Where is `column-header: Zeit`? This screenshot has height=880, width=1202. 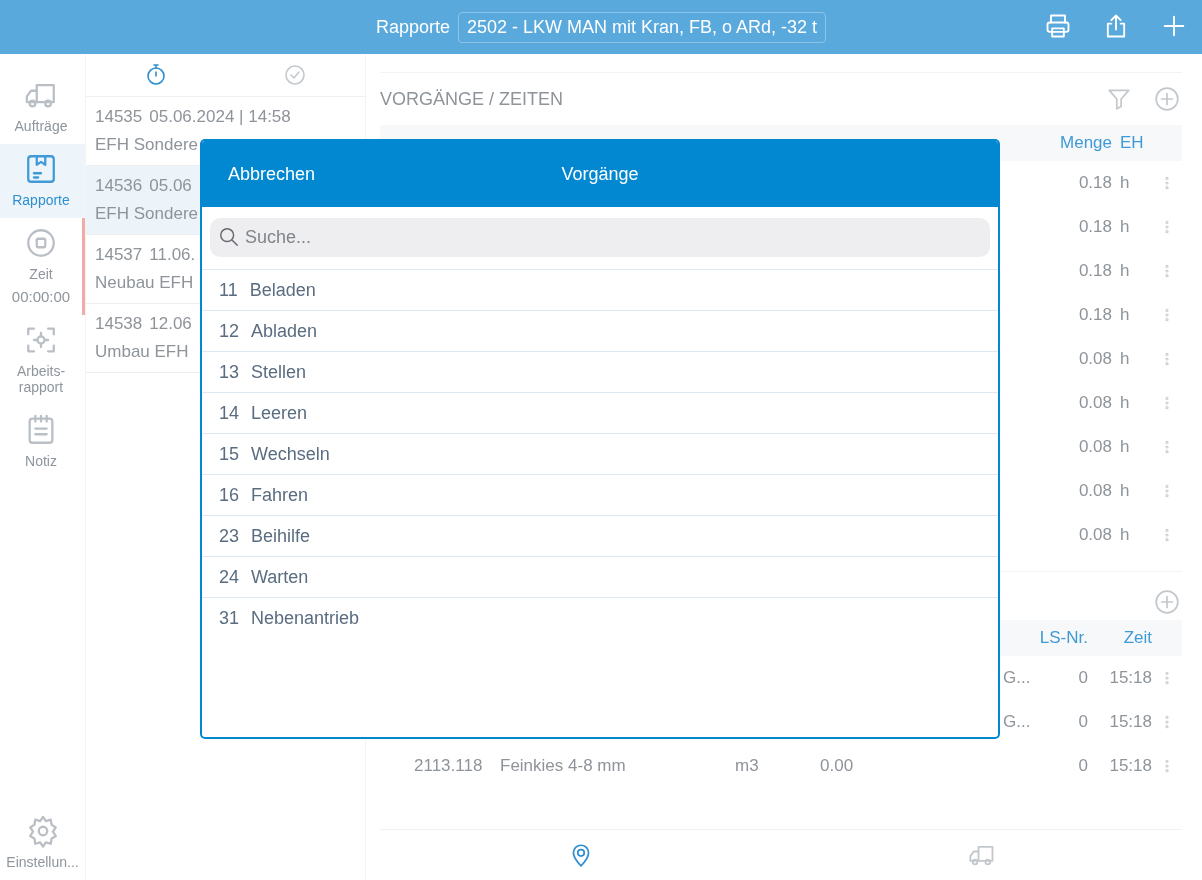
column-header: Zeit is located at coordinates (1137, 638).